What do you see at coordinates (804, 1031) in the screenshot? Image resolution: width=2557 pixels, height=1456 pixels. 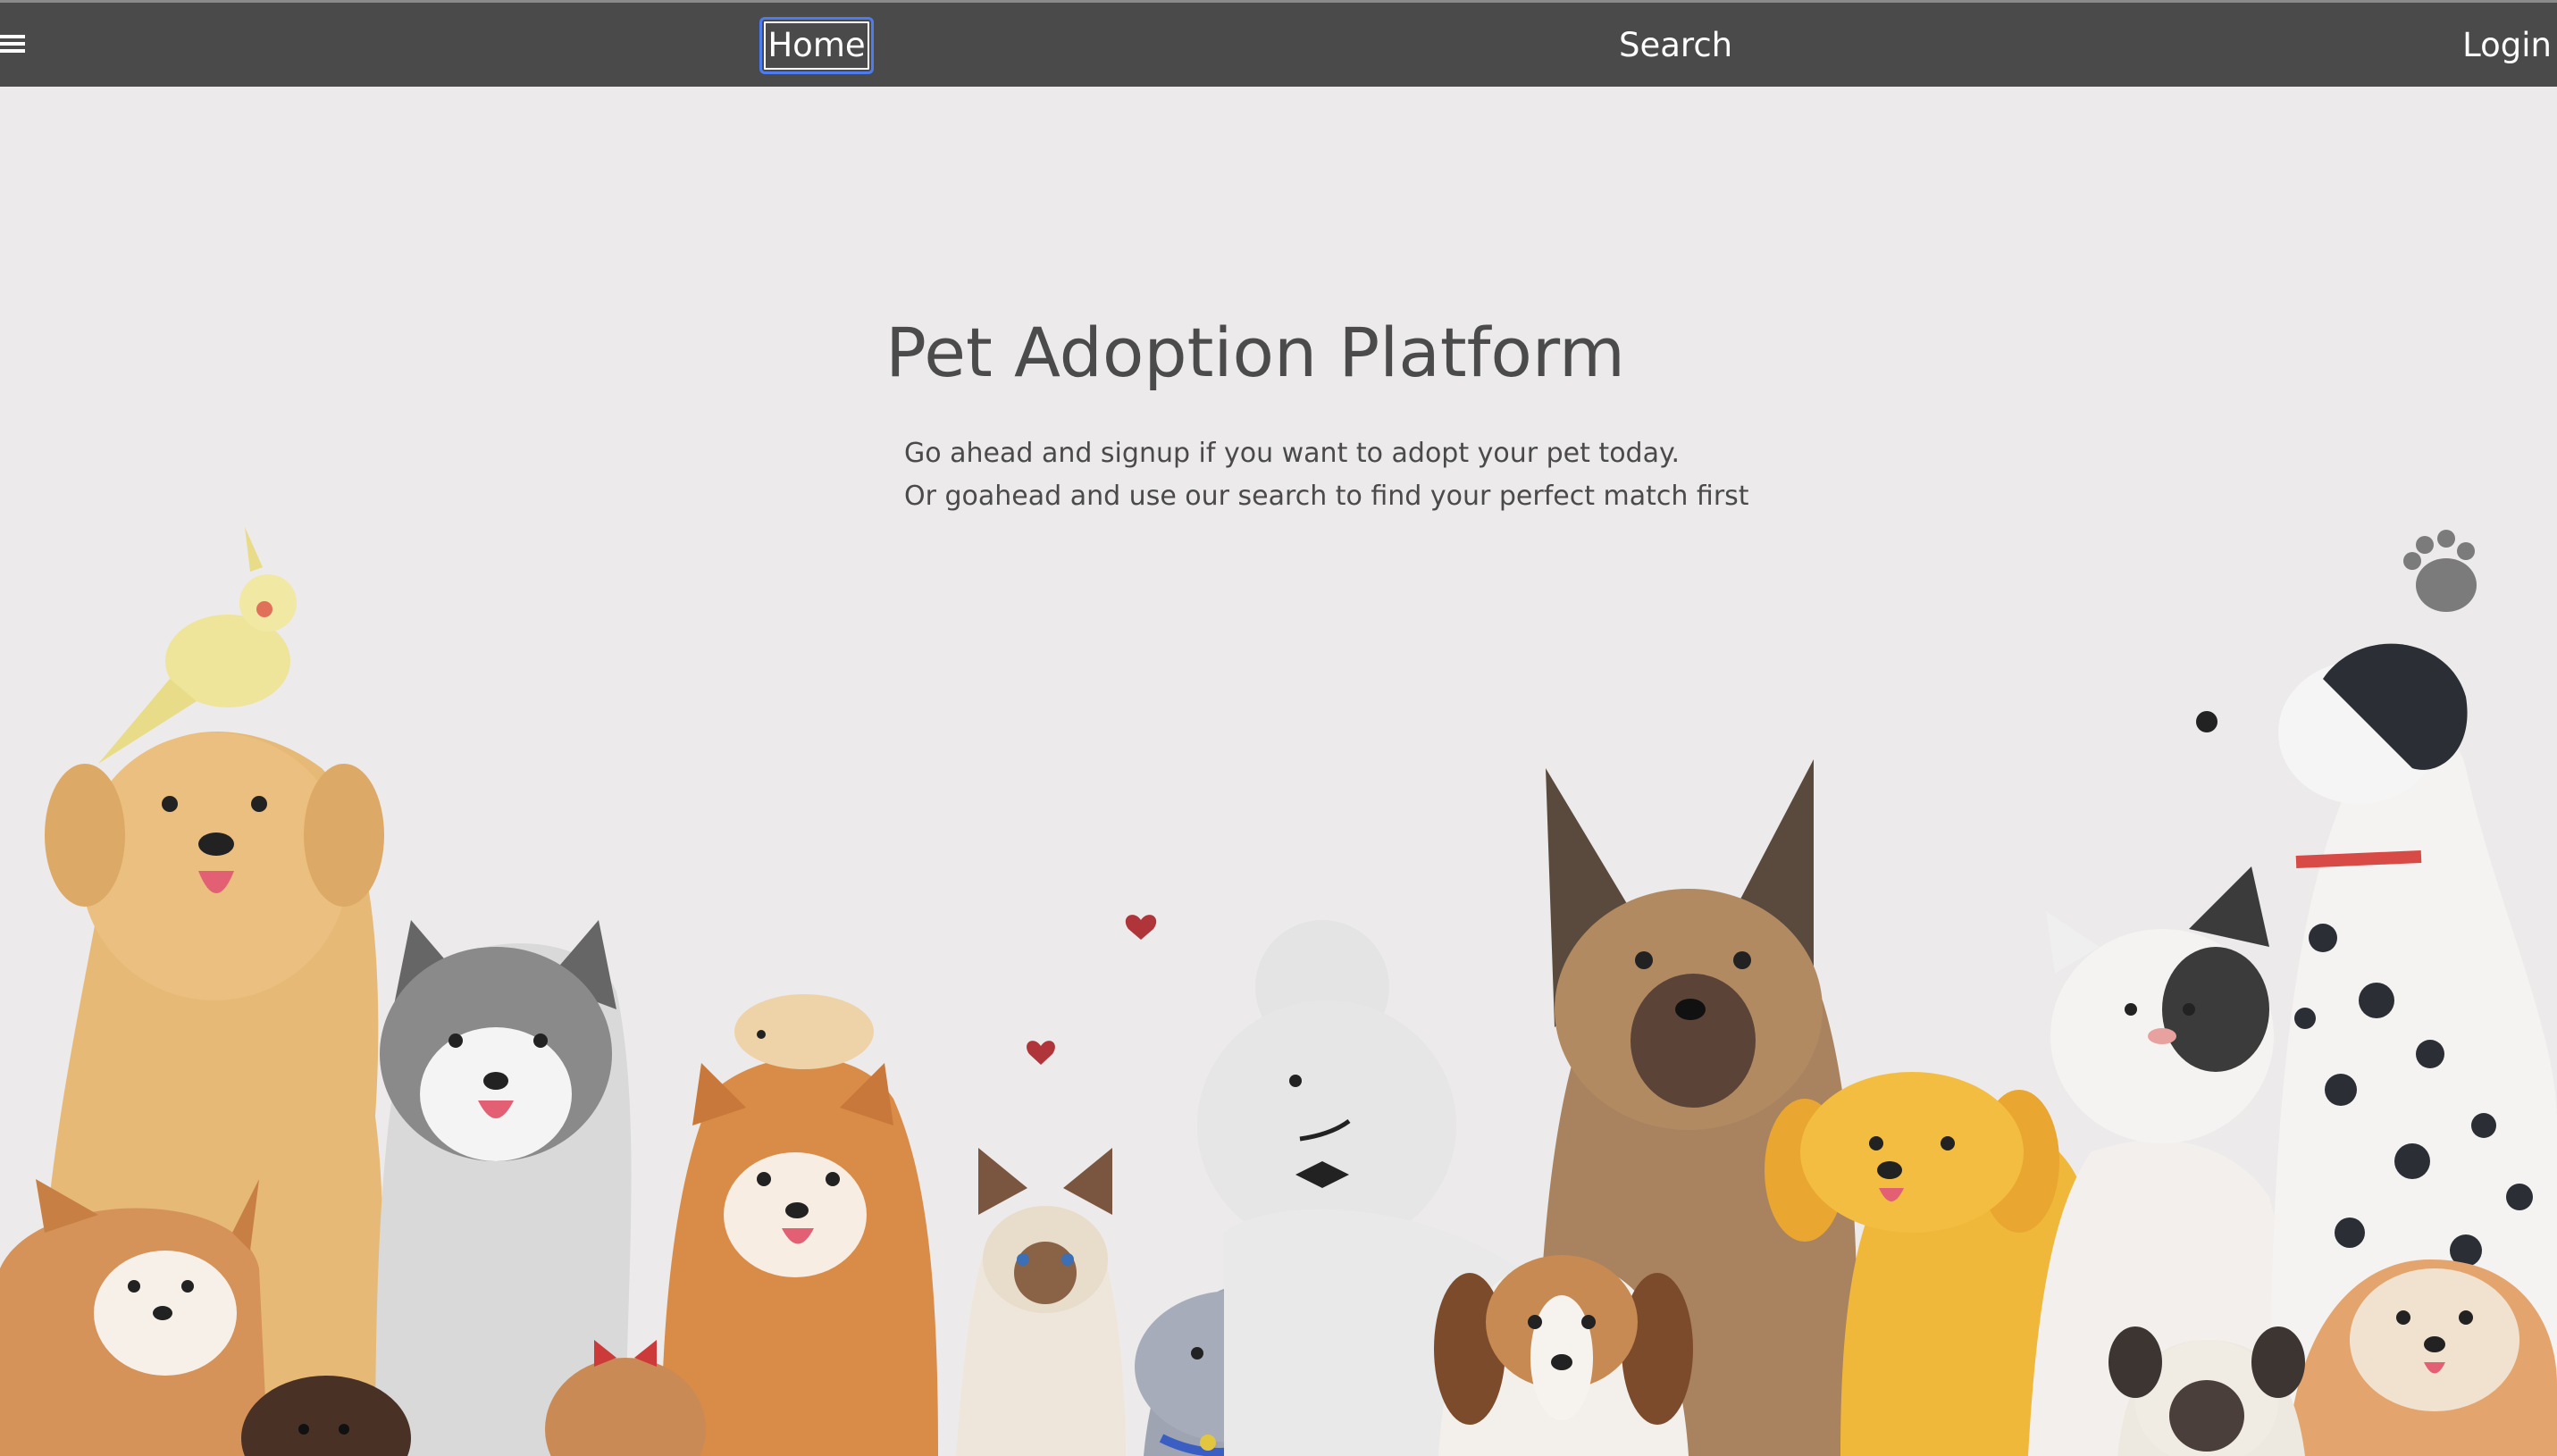 I see `hamster-illustration` at bounding box center [804, 1031].